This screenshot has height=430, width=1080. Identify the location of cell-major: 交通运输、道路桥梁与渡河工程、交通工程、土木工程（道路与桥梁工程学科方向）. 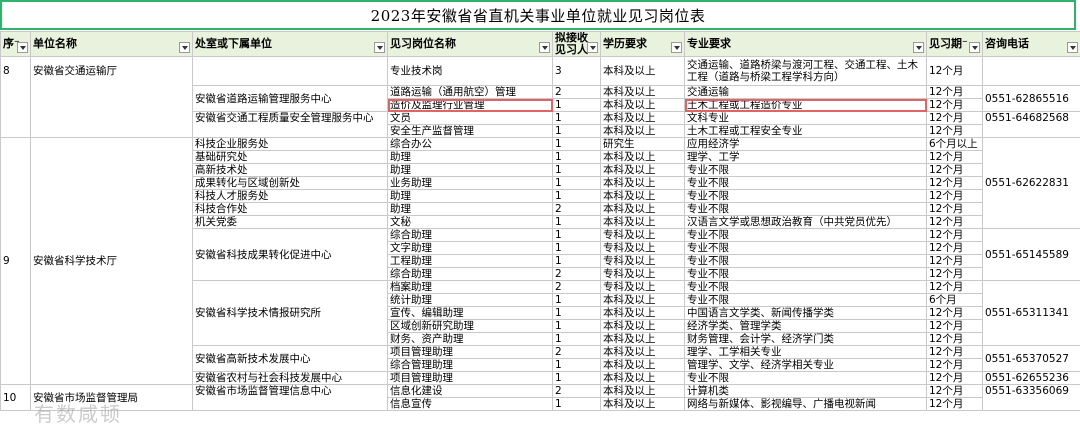
(805, 71).